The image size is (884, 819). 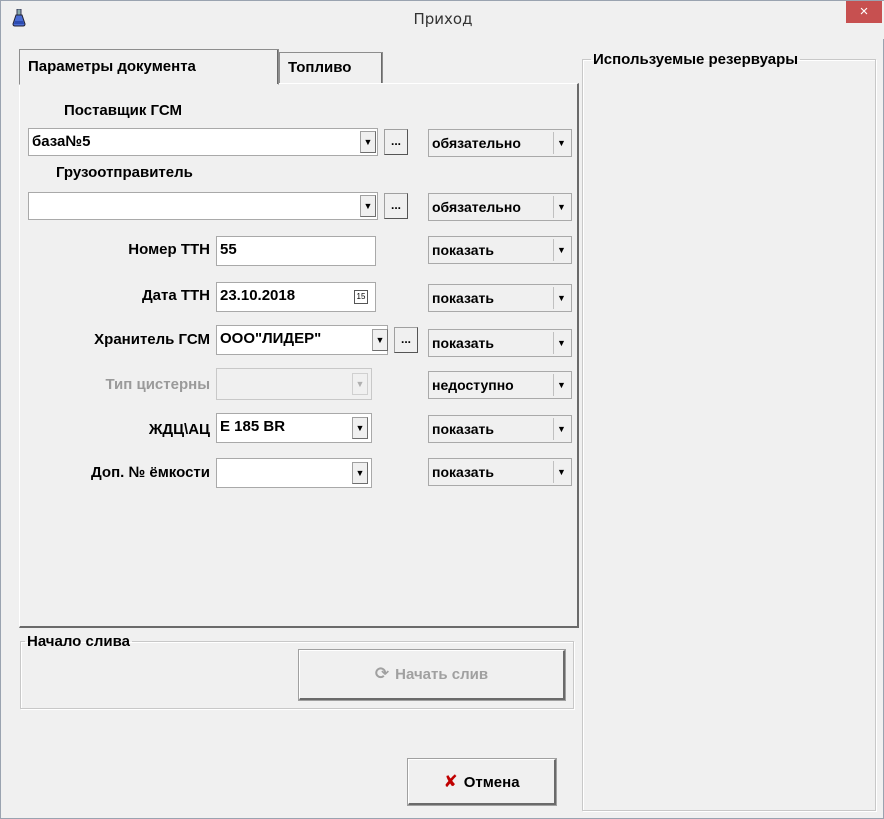 What do you see at coordinates (491, 782) in the screenshot?
I see `cancel-label: Отмена` at bounding box center [491, 782].